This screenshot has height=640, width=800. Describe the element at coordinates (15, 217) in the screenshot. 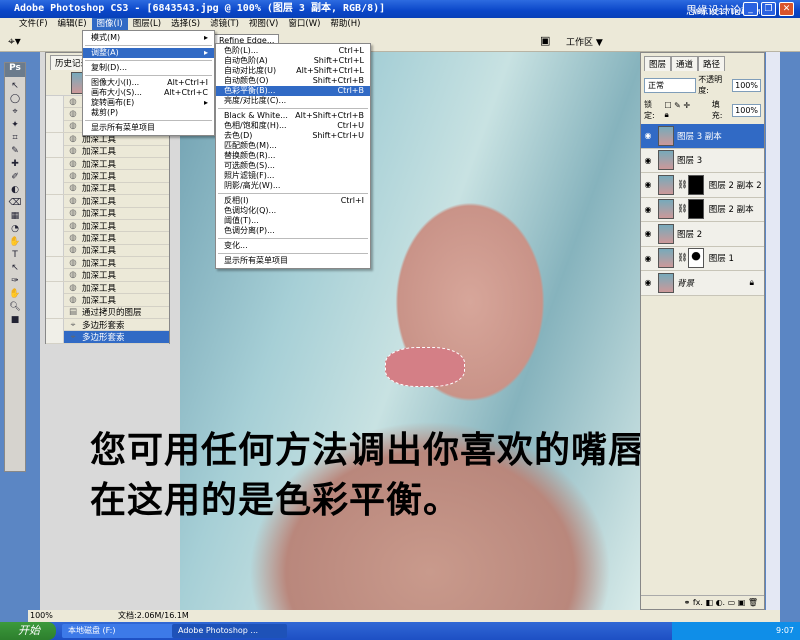

I see `tool-10-icon: ▦` at that location.